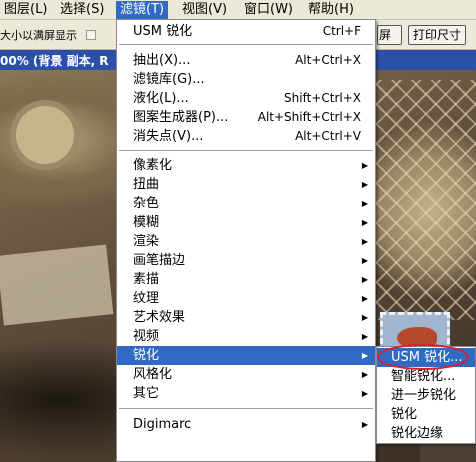  I want to click on checkbox-icon, so click(91, 35).